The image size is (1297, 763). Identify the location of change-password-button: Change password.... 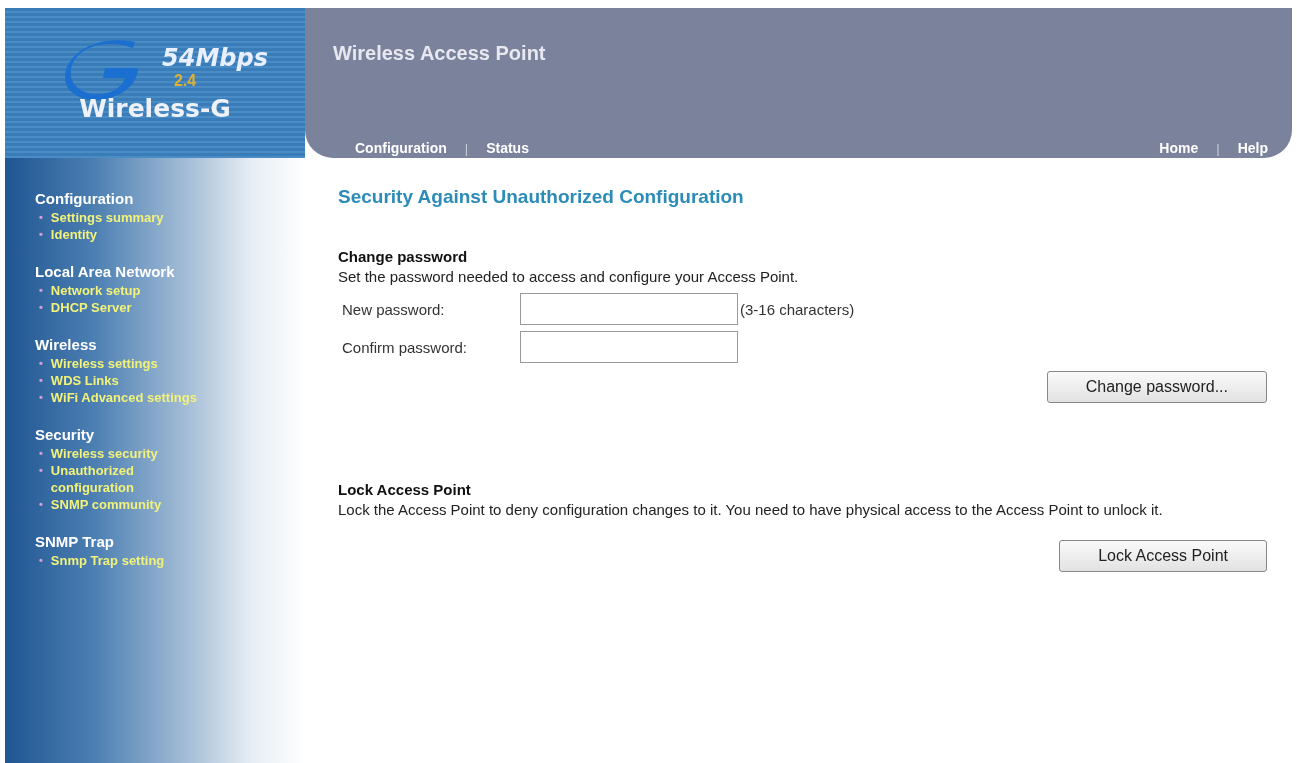
(1156, 387).